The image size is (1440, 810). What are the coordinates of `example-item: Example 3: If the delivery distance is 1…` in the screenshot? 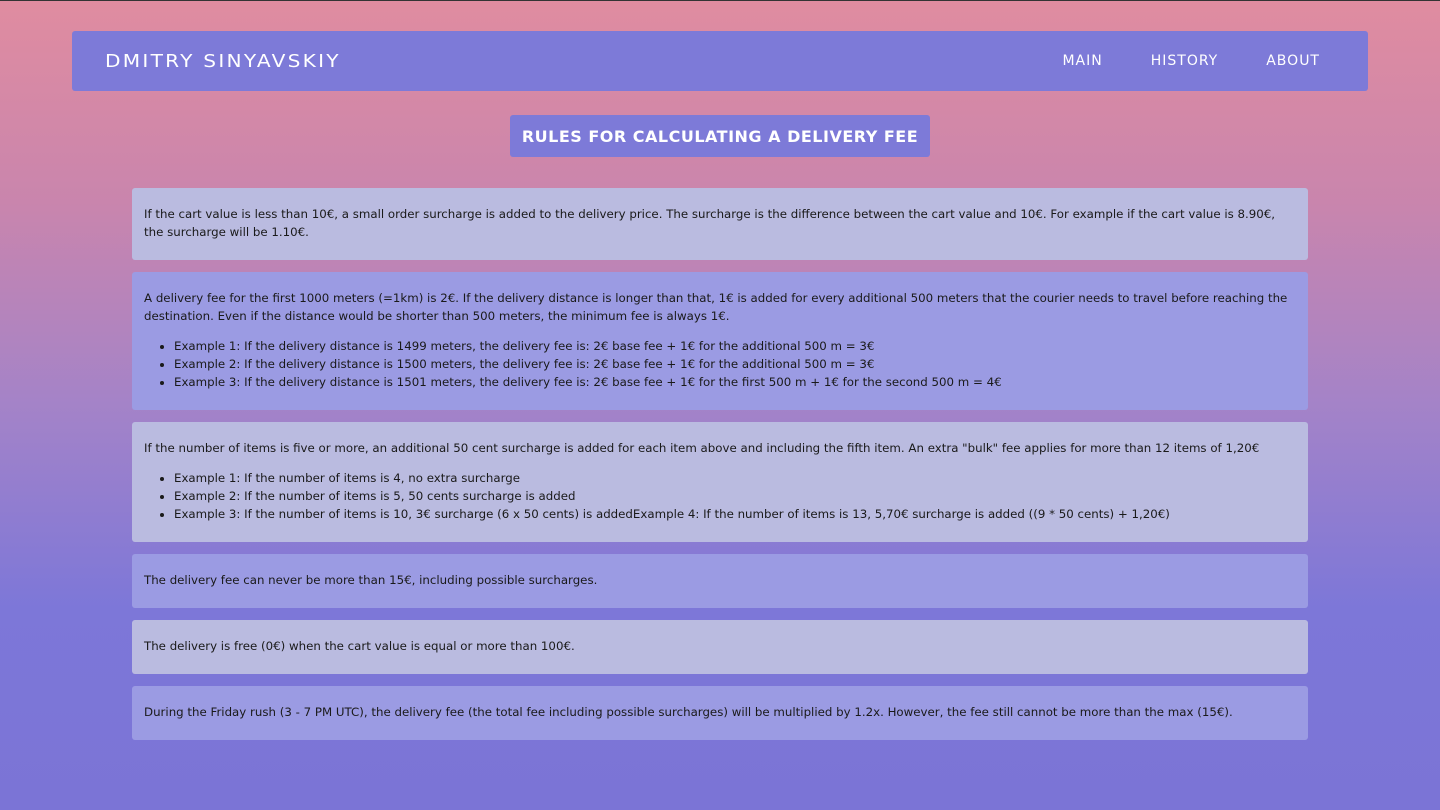 It's located at (735, 382).